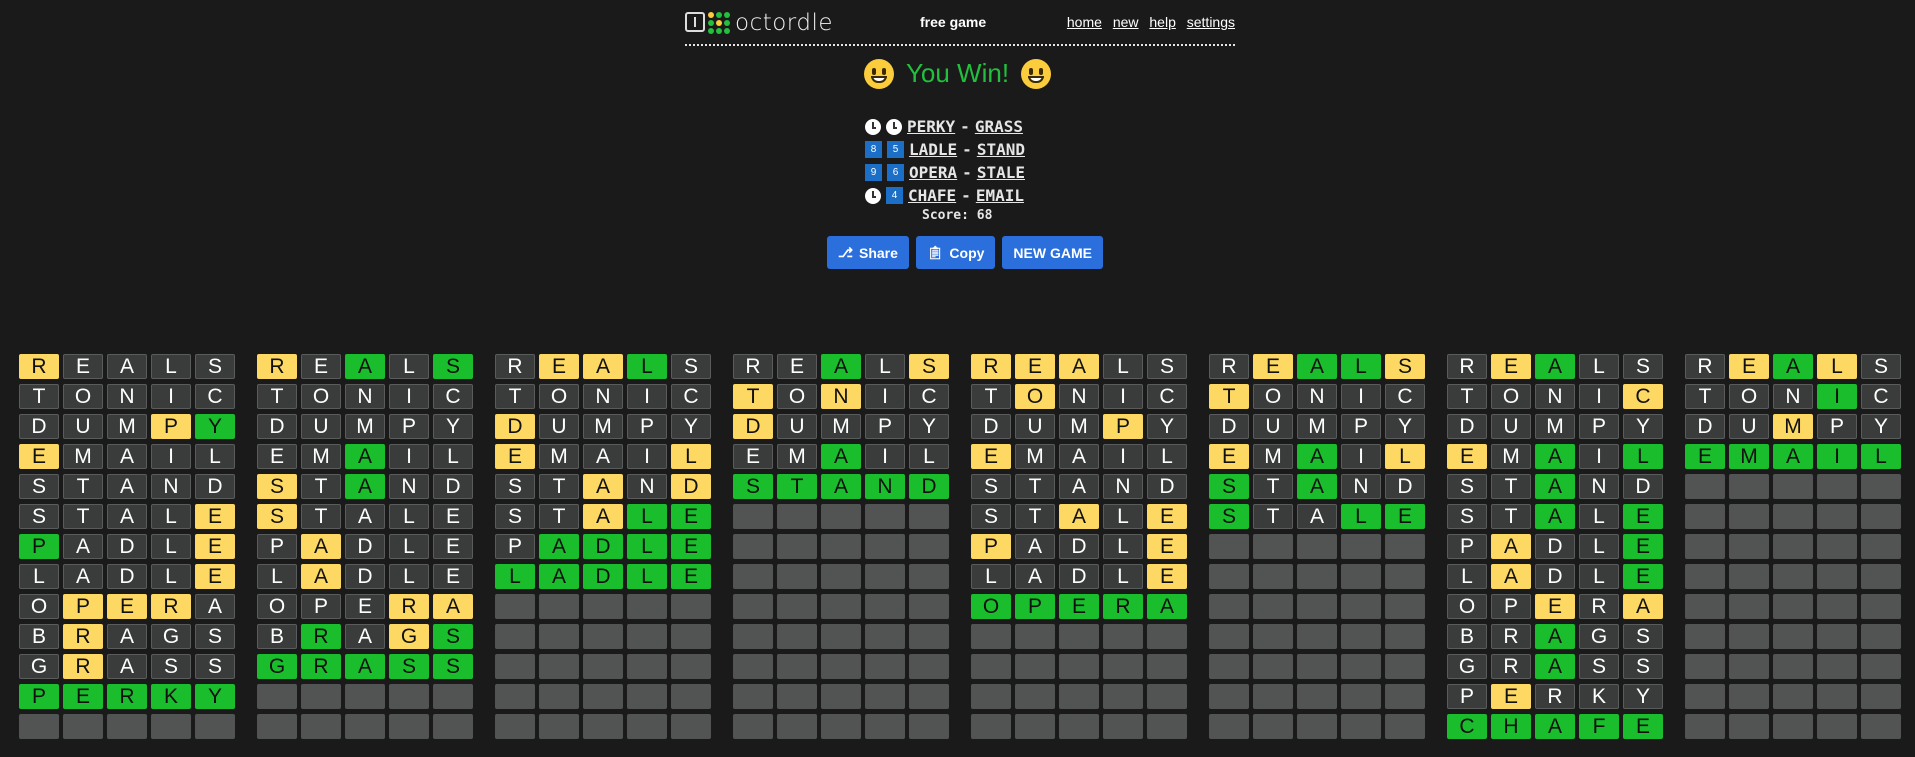 The image size is (1915, 757). I want to click on nav-home-link: home, so click(1084, 22).